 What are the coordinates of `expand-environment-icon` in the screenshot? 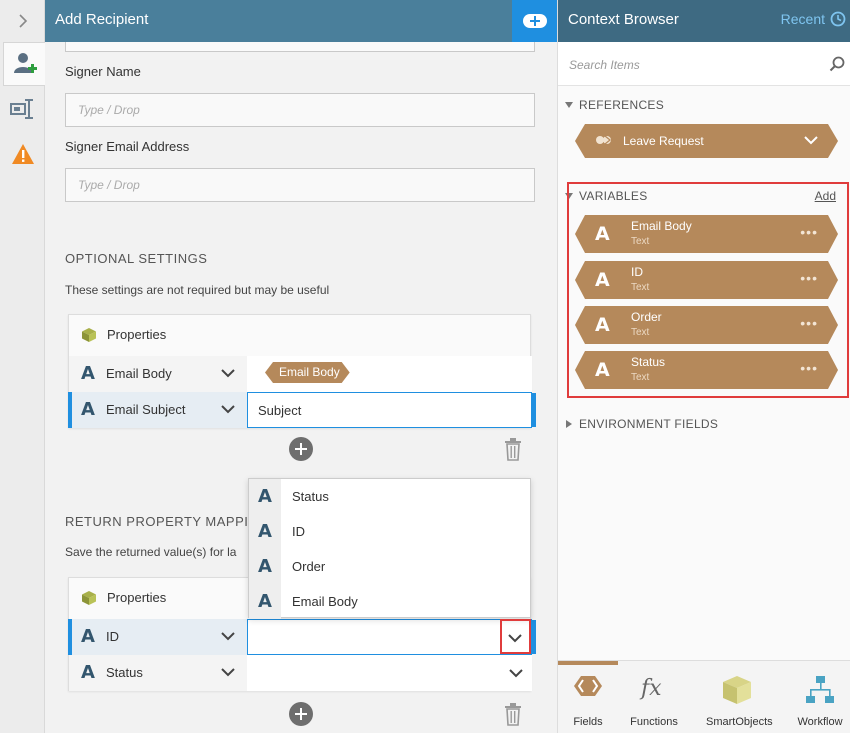 It's located at (569, 424).